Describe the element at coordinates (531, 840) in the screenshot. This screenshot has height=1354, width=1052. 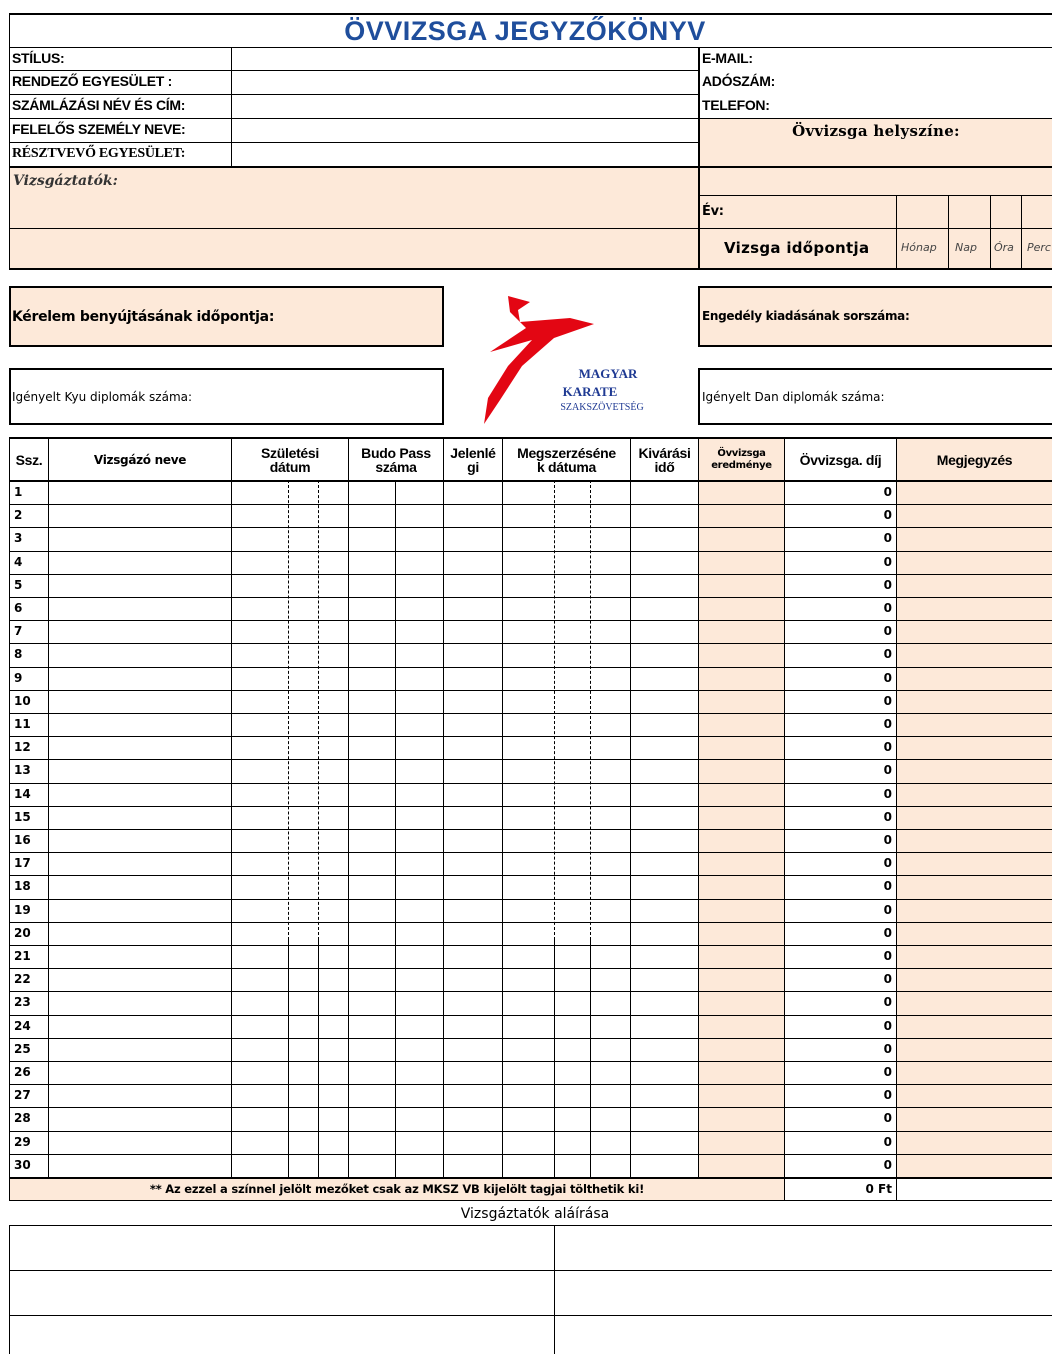
I see `table-row: 16 0` at that location.